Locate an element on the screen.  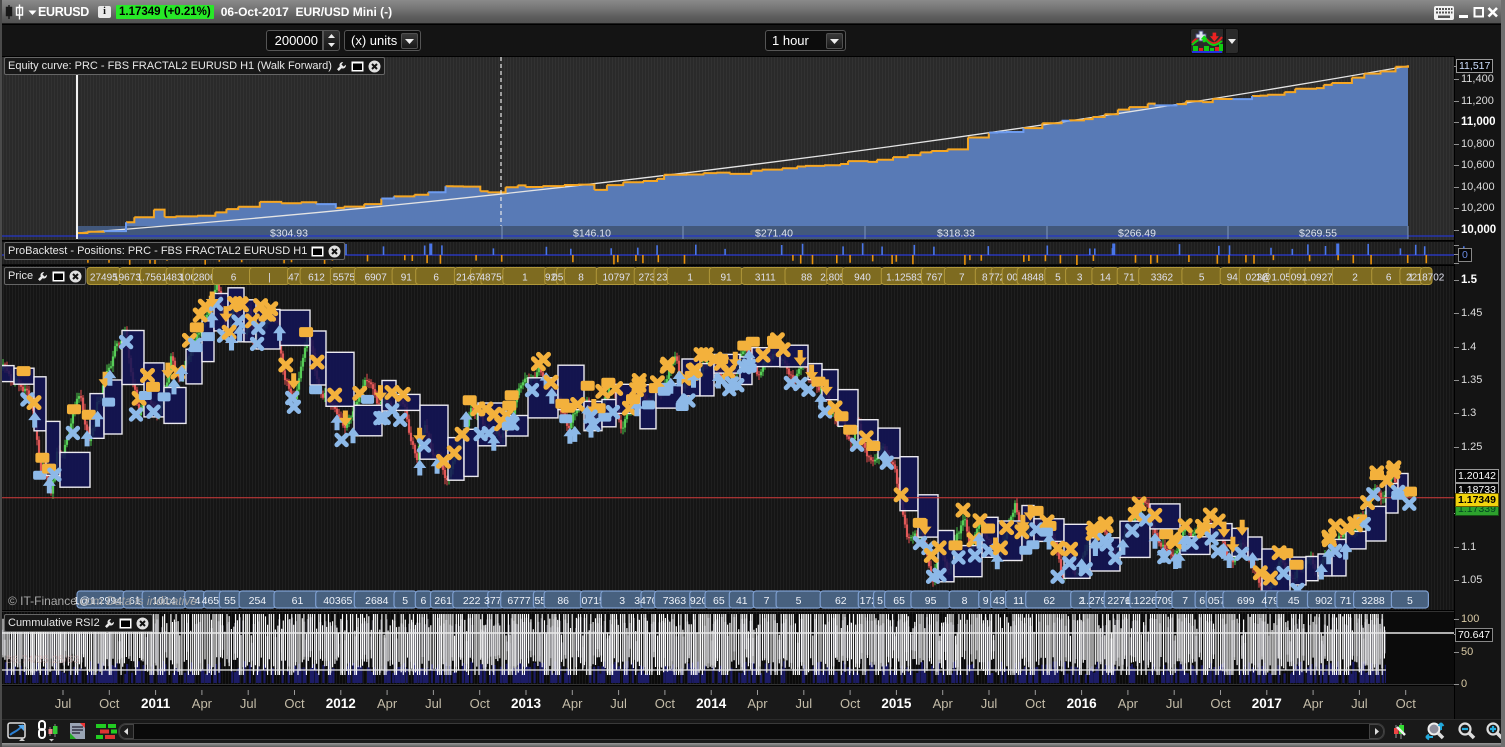
svg-text: 43 is located at coordinates (999, 601).